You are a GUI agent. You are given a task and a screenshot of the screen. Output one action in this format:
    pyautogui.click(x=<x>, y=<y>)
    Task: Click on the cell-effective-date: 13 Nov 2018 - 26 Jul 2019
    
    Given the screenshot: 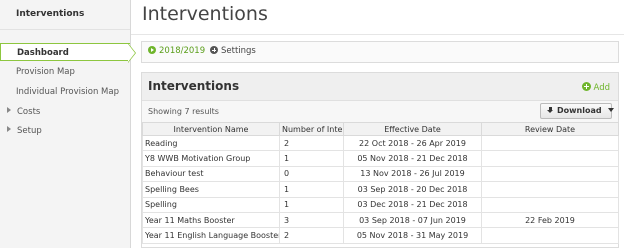 What is the action you would take?
    pyautogui.click(x=412, y=174)
    